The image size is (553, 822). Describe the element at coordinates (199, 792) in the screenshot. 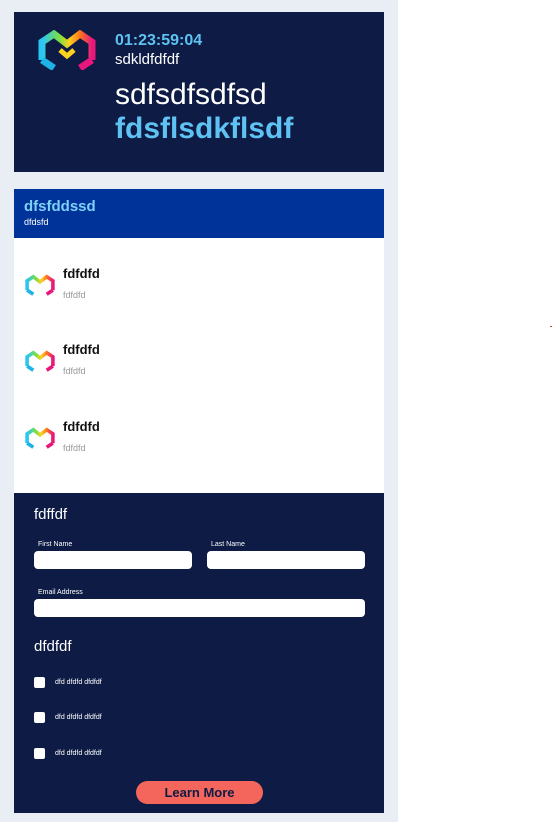

I see `learn-more-button: Learn More` at that location.